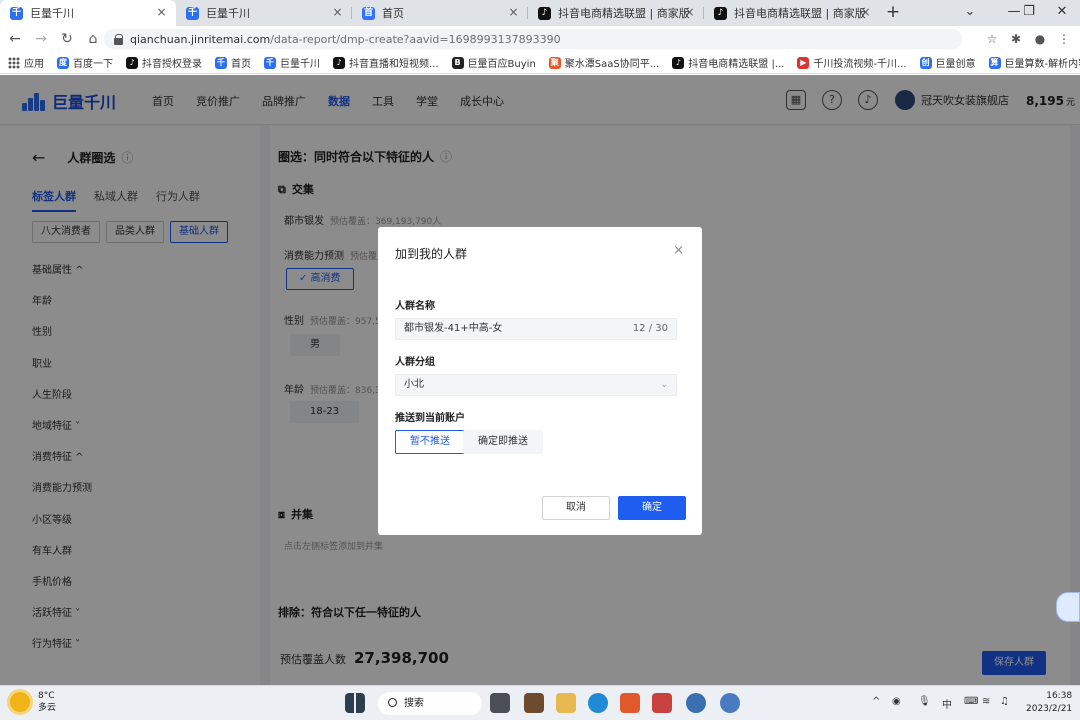 This screenshot has width=1080, height=720. I want to click on char-counter: 12 / 30, so click(650, 328).